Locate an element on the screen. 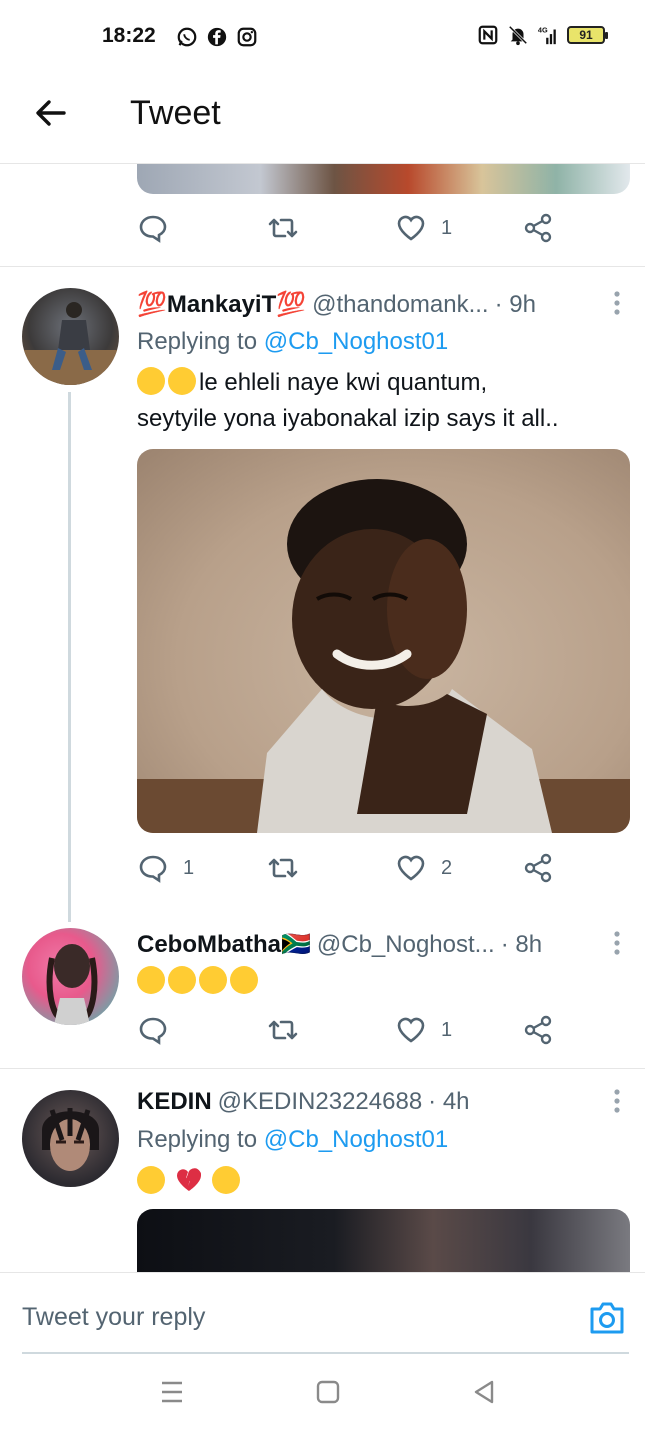  signal-icon: 4G is located at coordinates (547, 35).